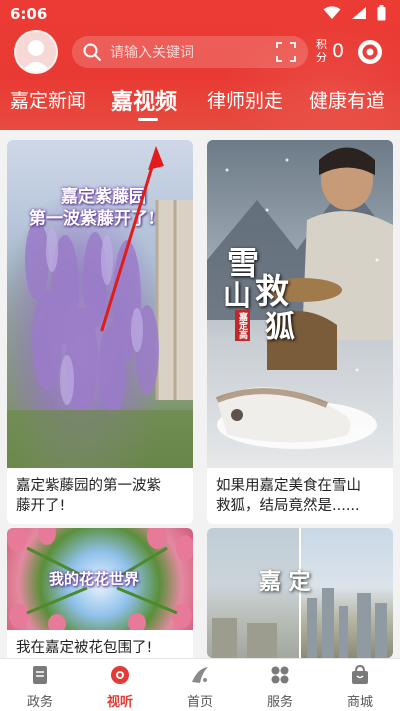 The image size is (400, 711). Describe the element at coordinates (39, 702) in the screenshot. I see `nav-label: 政务` at that location.